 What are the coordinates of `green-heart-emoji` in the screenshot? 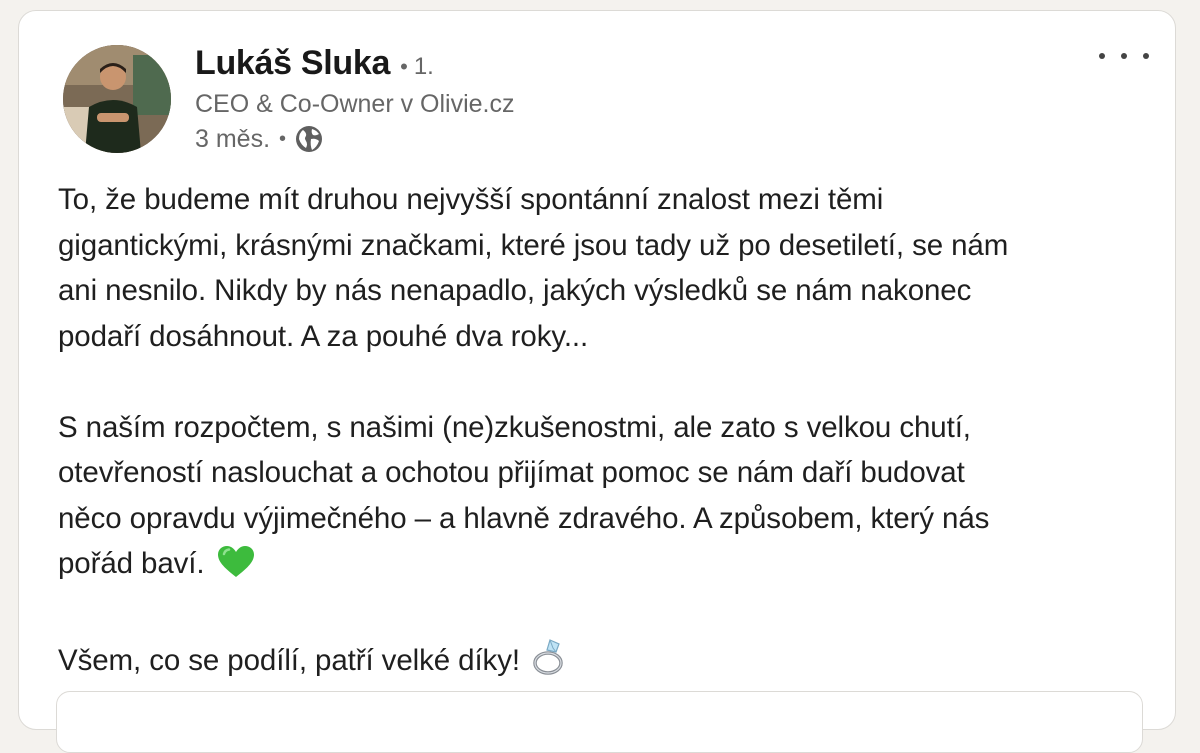 It's located at (236, 569).